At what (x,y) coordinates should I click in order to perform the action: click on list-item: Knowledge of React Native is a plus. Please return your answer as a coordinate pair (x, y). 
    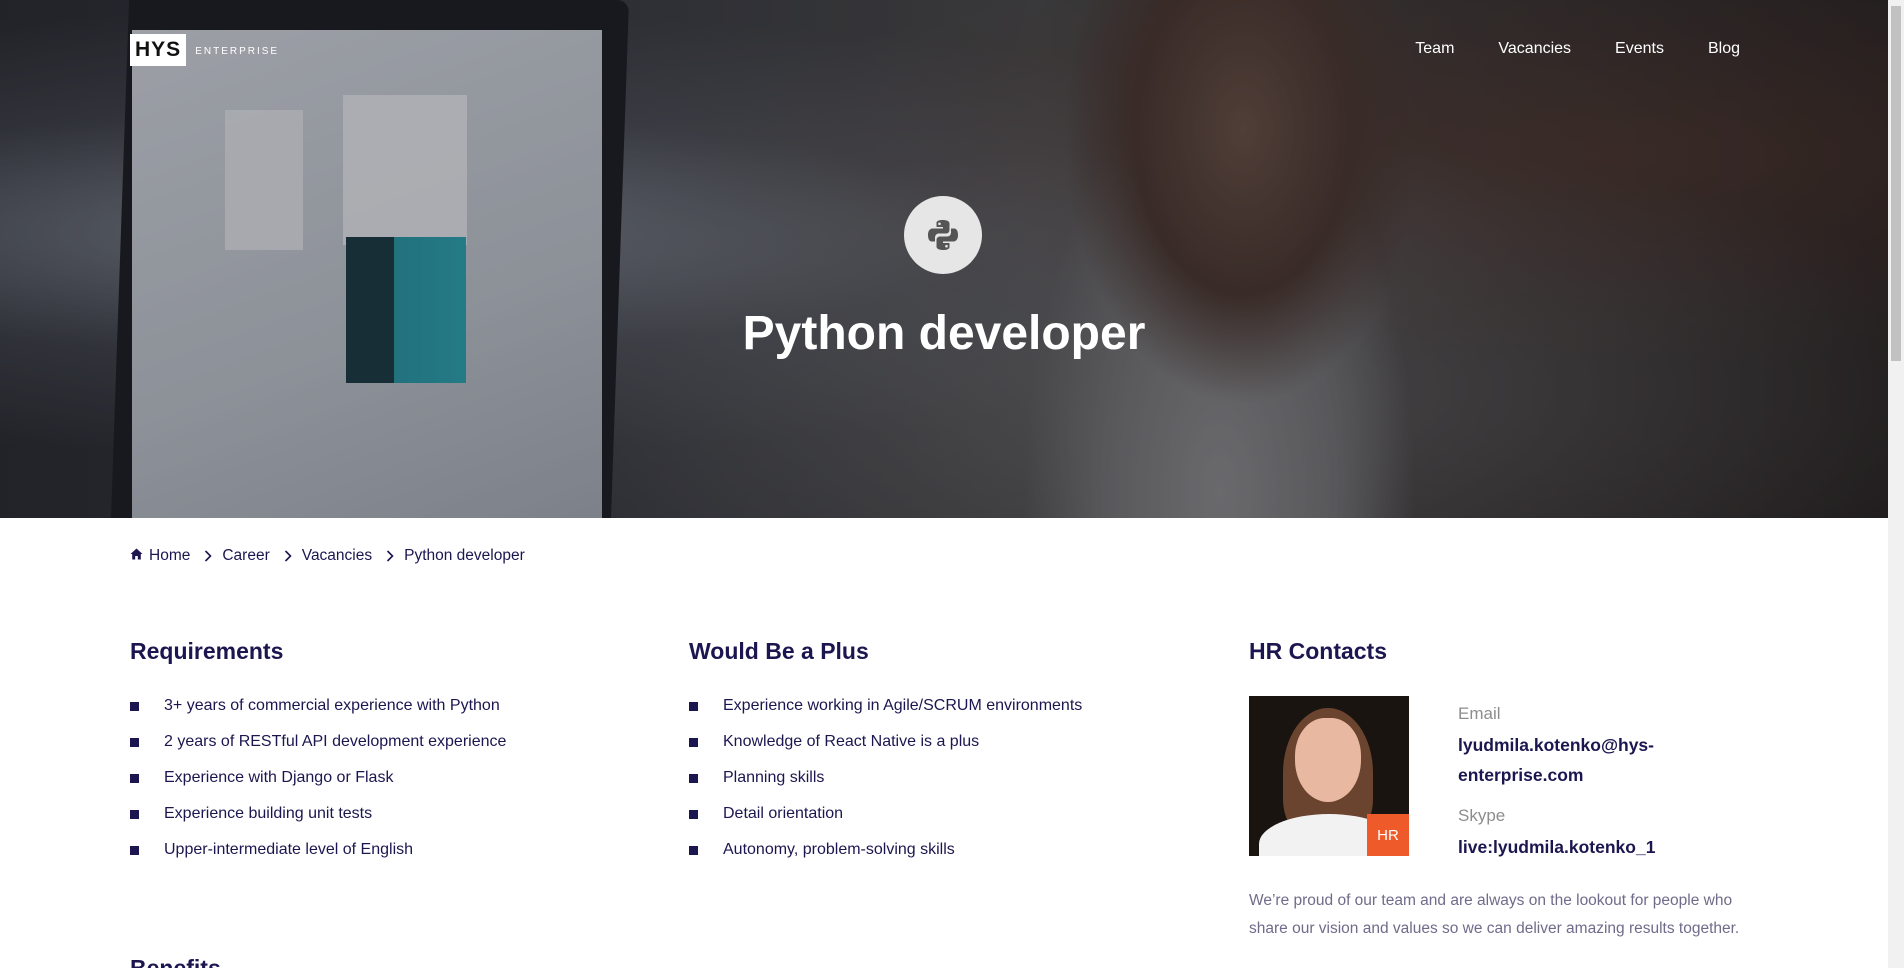
    Looking at the image, I should click on (885, 750).